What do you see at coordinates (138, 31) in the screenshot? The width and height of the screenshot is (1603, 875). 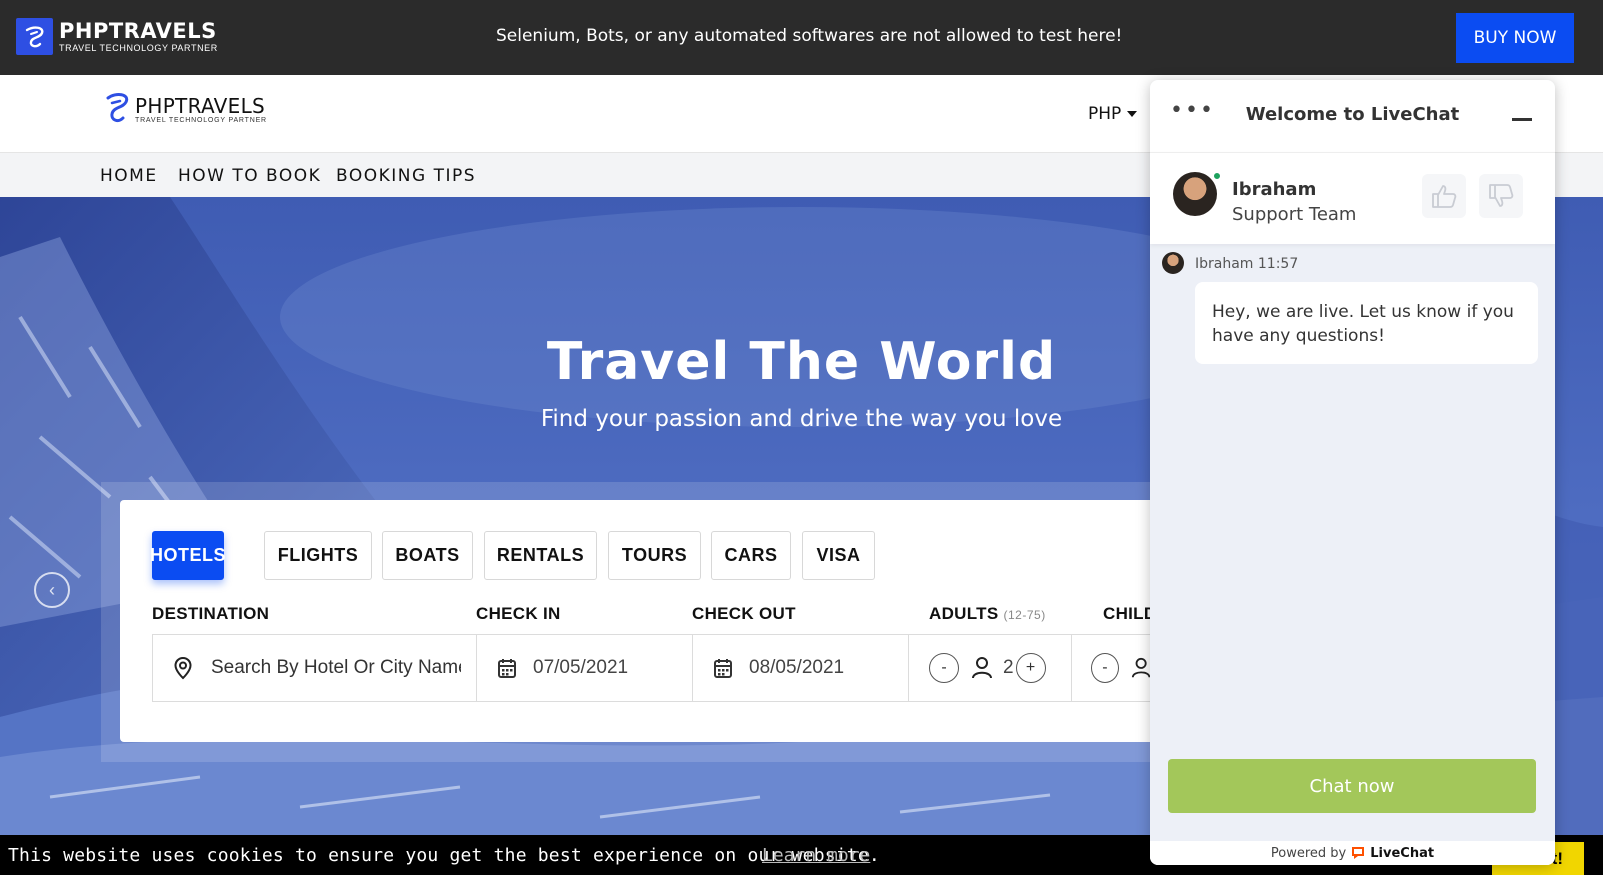 I see `top-brand-name: PHPTRAVELS` at bounding box center [138, 31].